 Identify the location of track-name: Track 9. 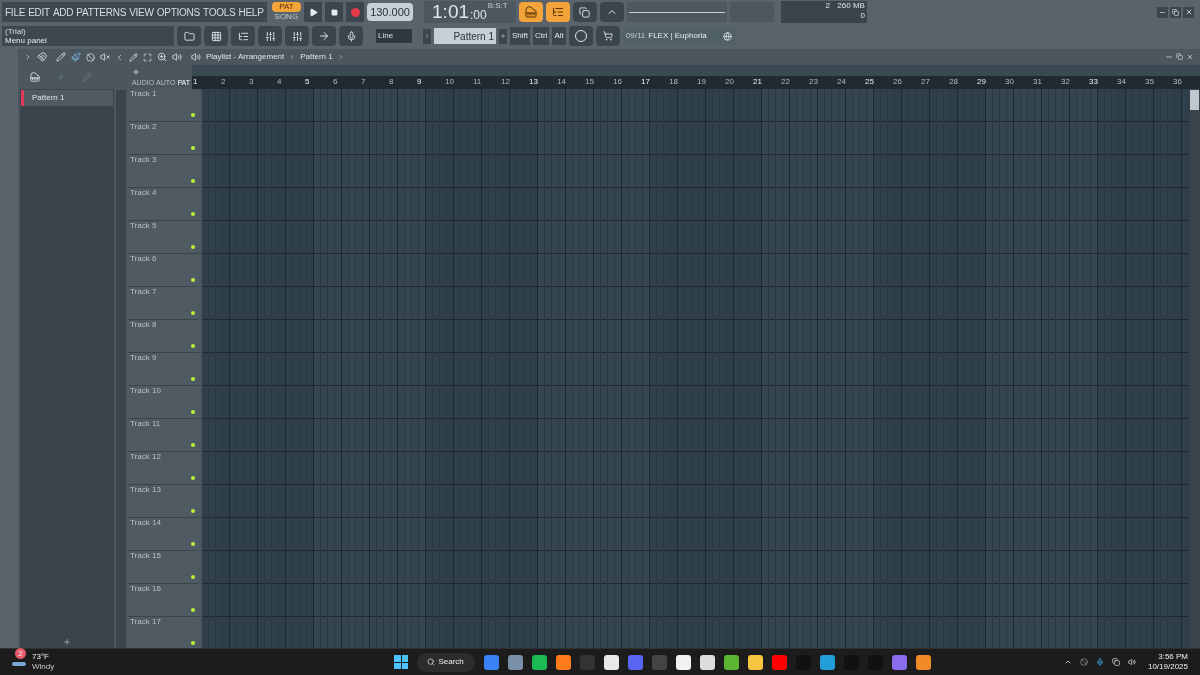
(144, 358).